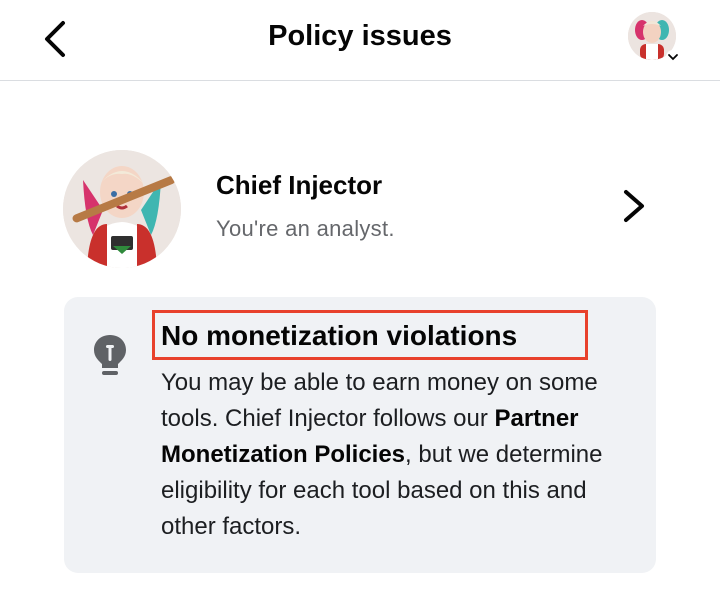 Image resolution: width=720 pixels, height=603 pixels. I want to click on page-title: Policy issues, so click(360, 36).